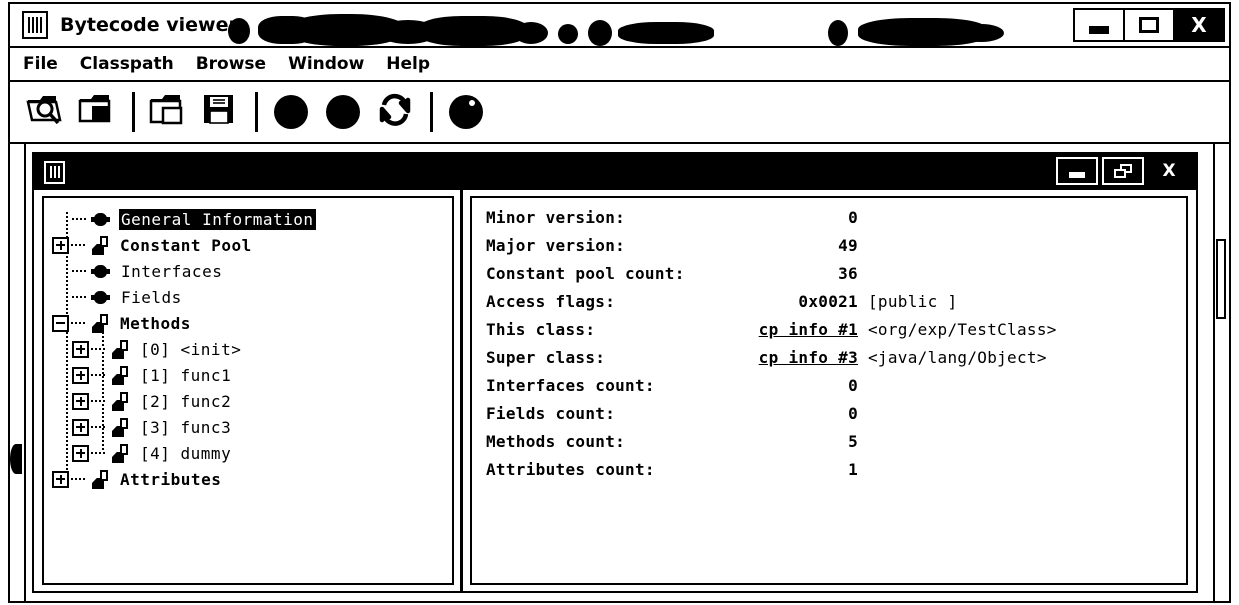 The height and width of the screenshot is (605, 1239). What do you see at coordinates (913, 301) in the screenshot?
I see `detail-extra: [public ]` at bounding box center [913, 301].